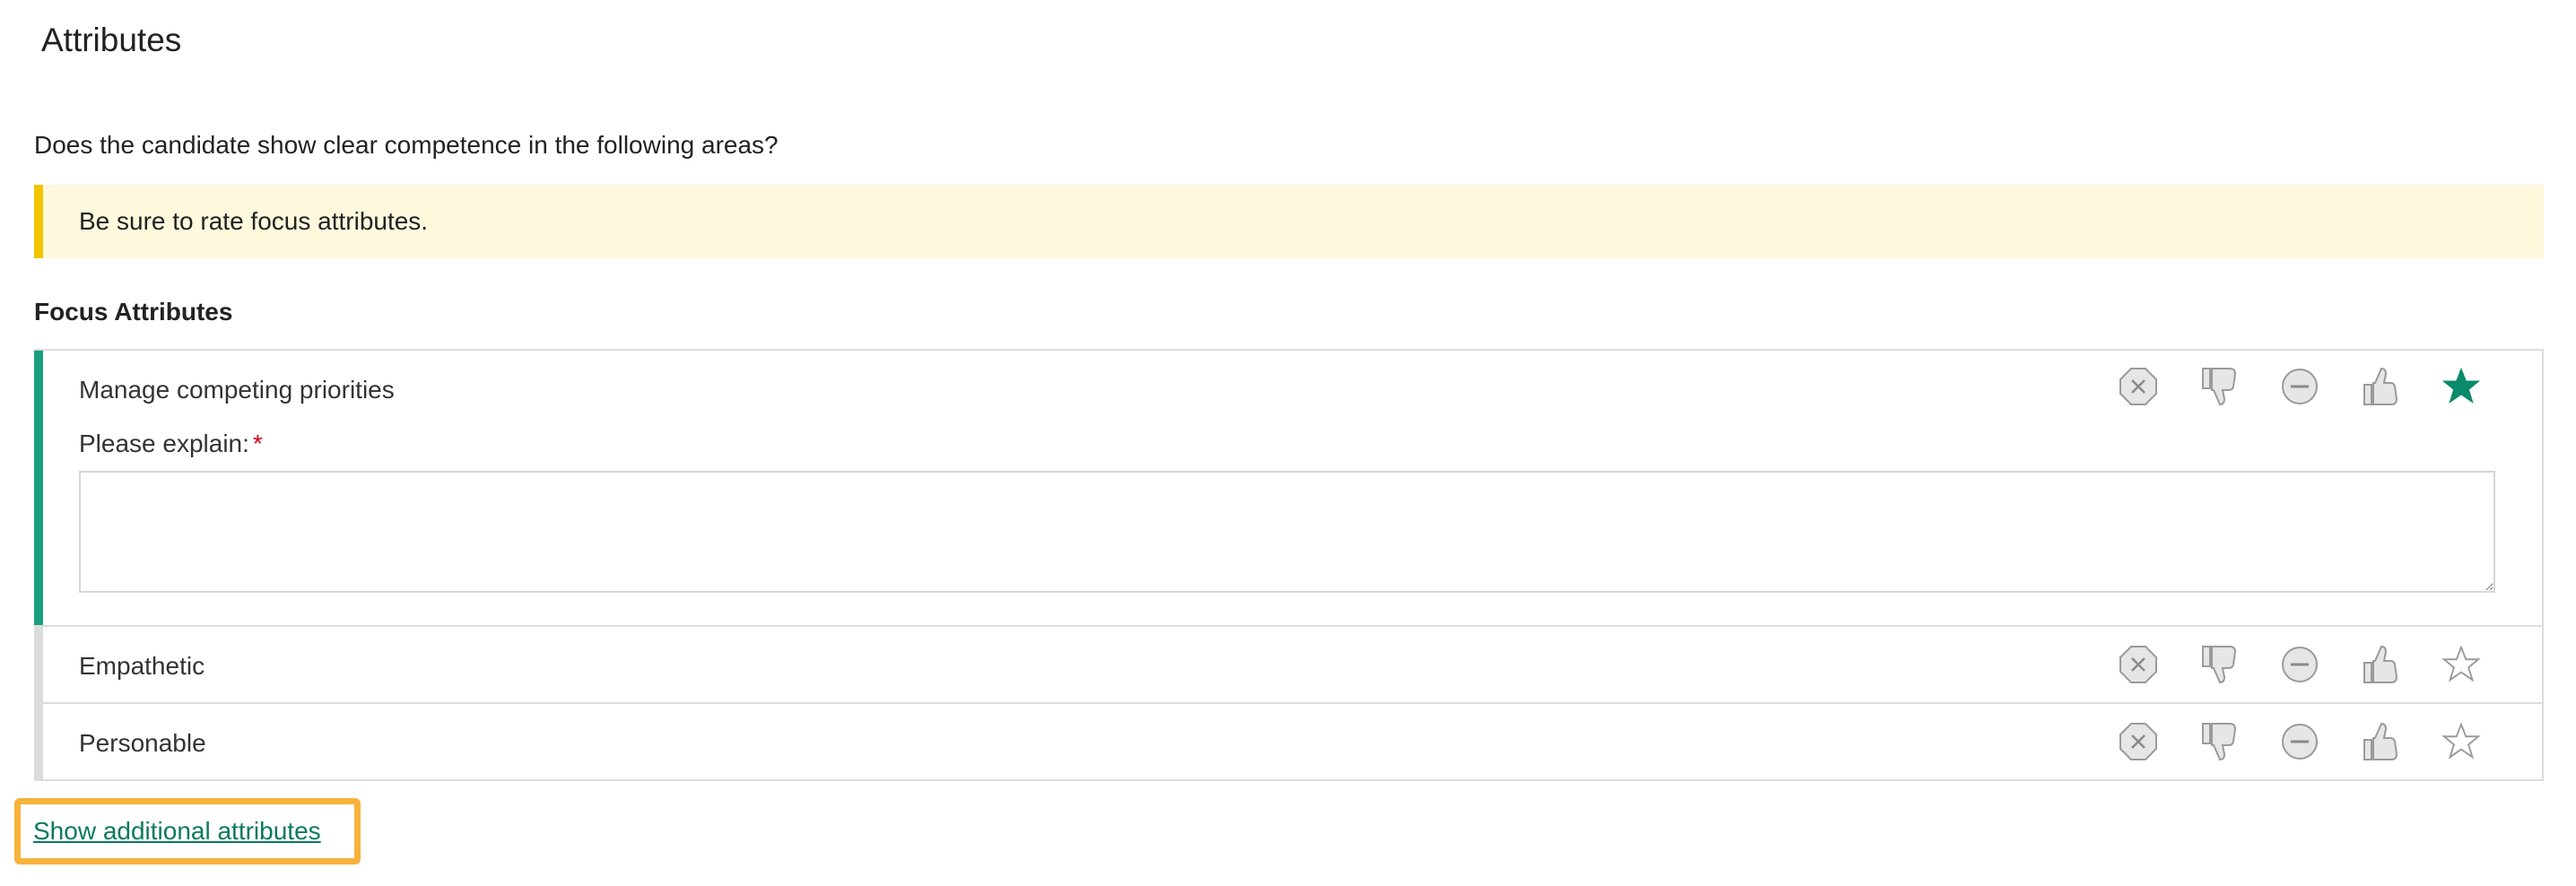 The width and height of the screenshot is (2576, 886). I want to click on show-additional-highlight: Show additional attributes, so click(187, 831).